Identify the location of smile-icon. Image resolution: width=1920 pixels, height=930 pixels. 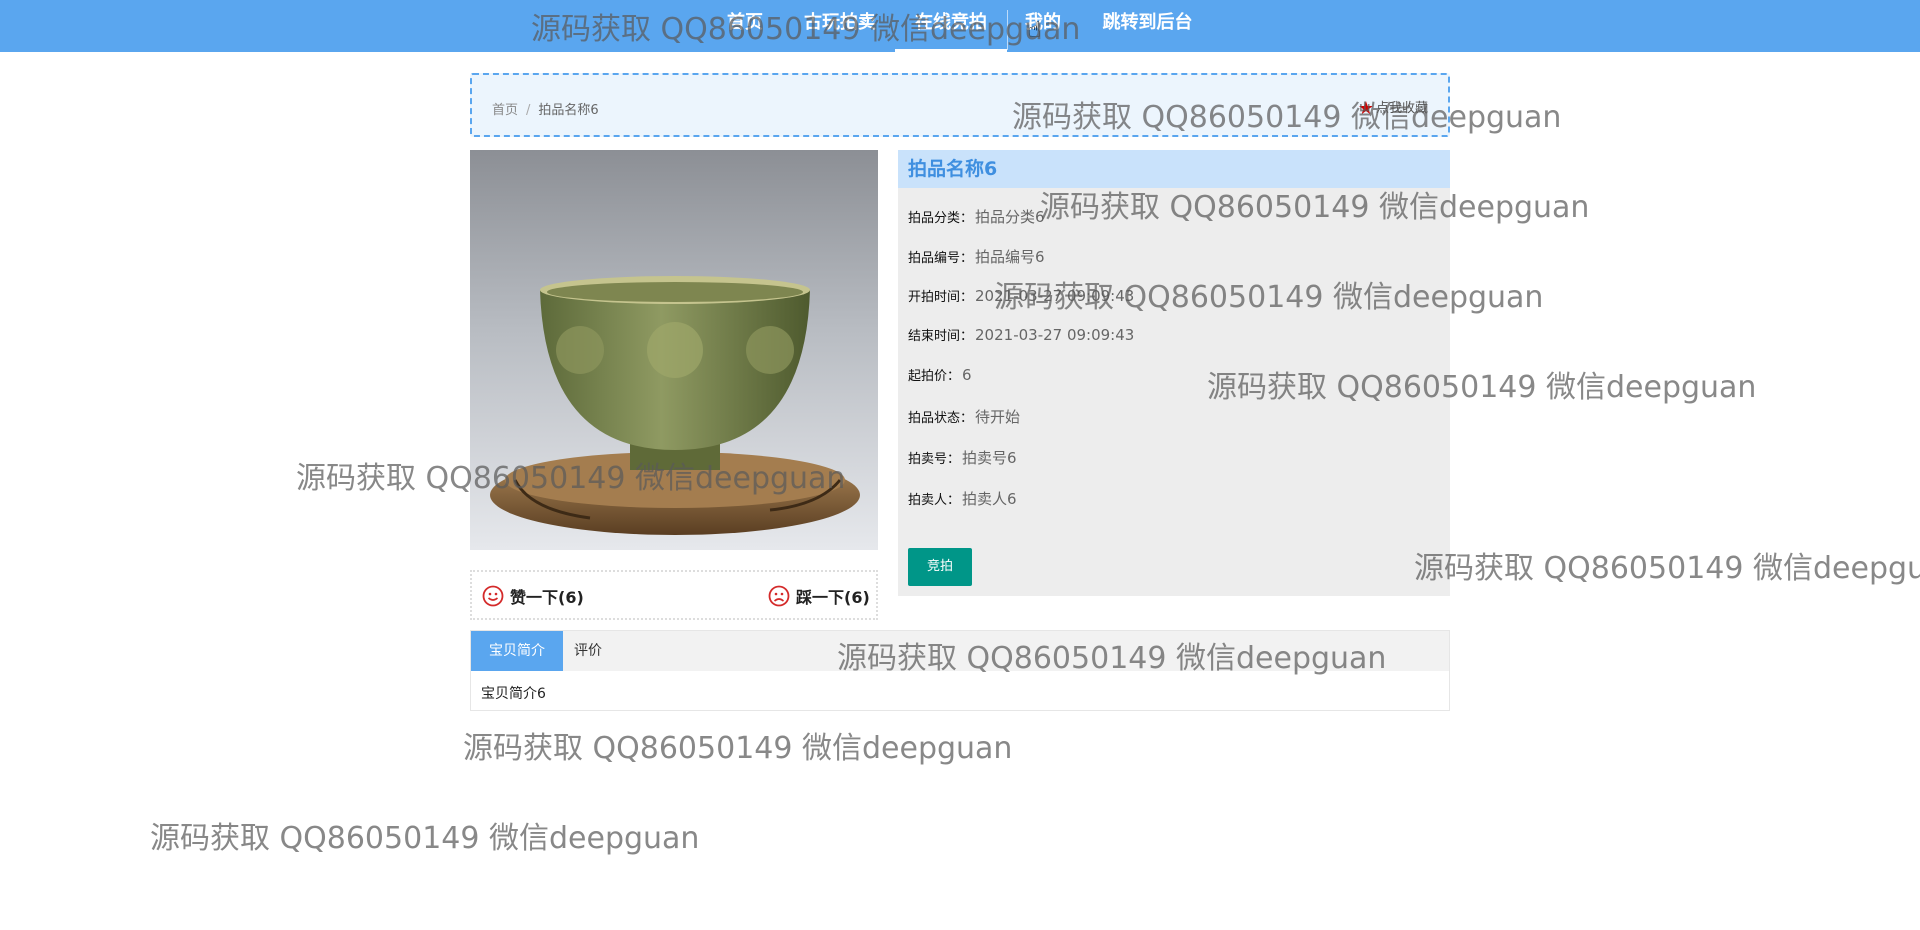
(493, 598).